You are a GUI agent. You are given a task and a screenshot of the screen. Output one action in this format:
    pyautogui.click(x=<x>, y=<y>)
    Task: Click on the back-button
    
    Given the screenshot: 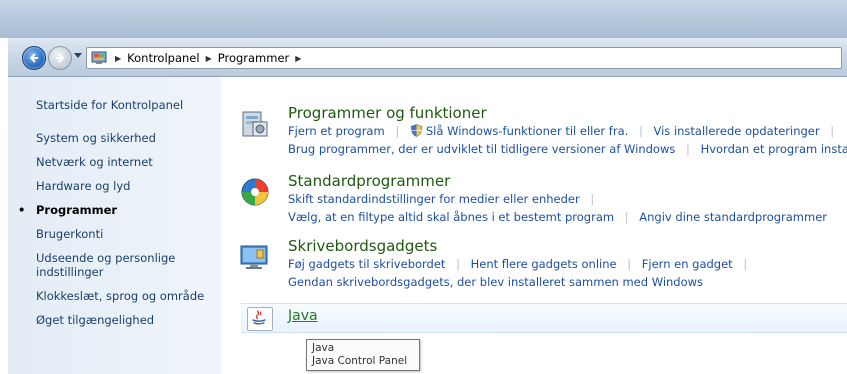 What is the action you would take?
    pyautogui.click(x=34, y=58)
    